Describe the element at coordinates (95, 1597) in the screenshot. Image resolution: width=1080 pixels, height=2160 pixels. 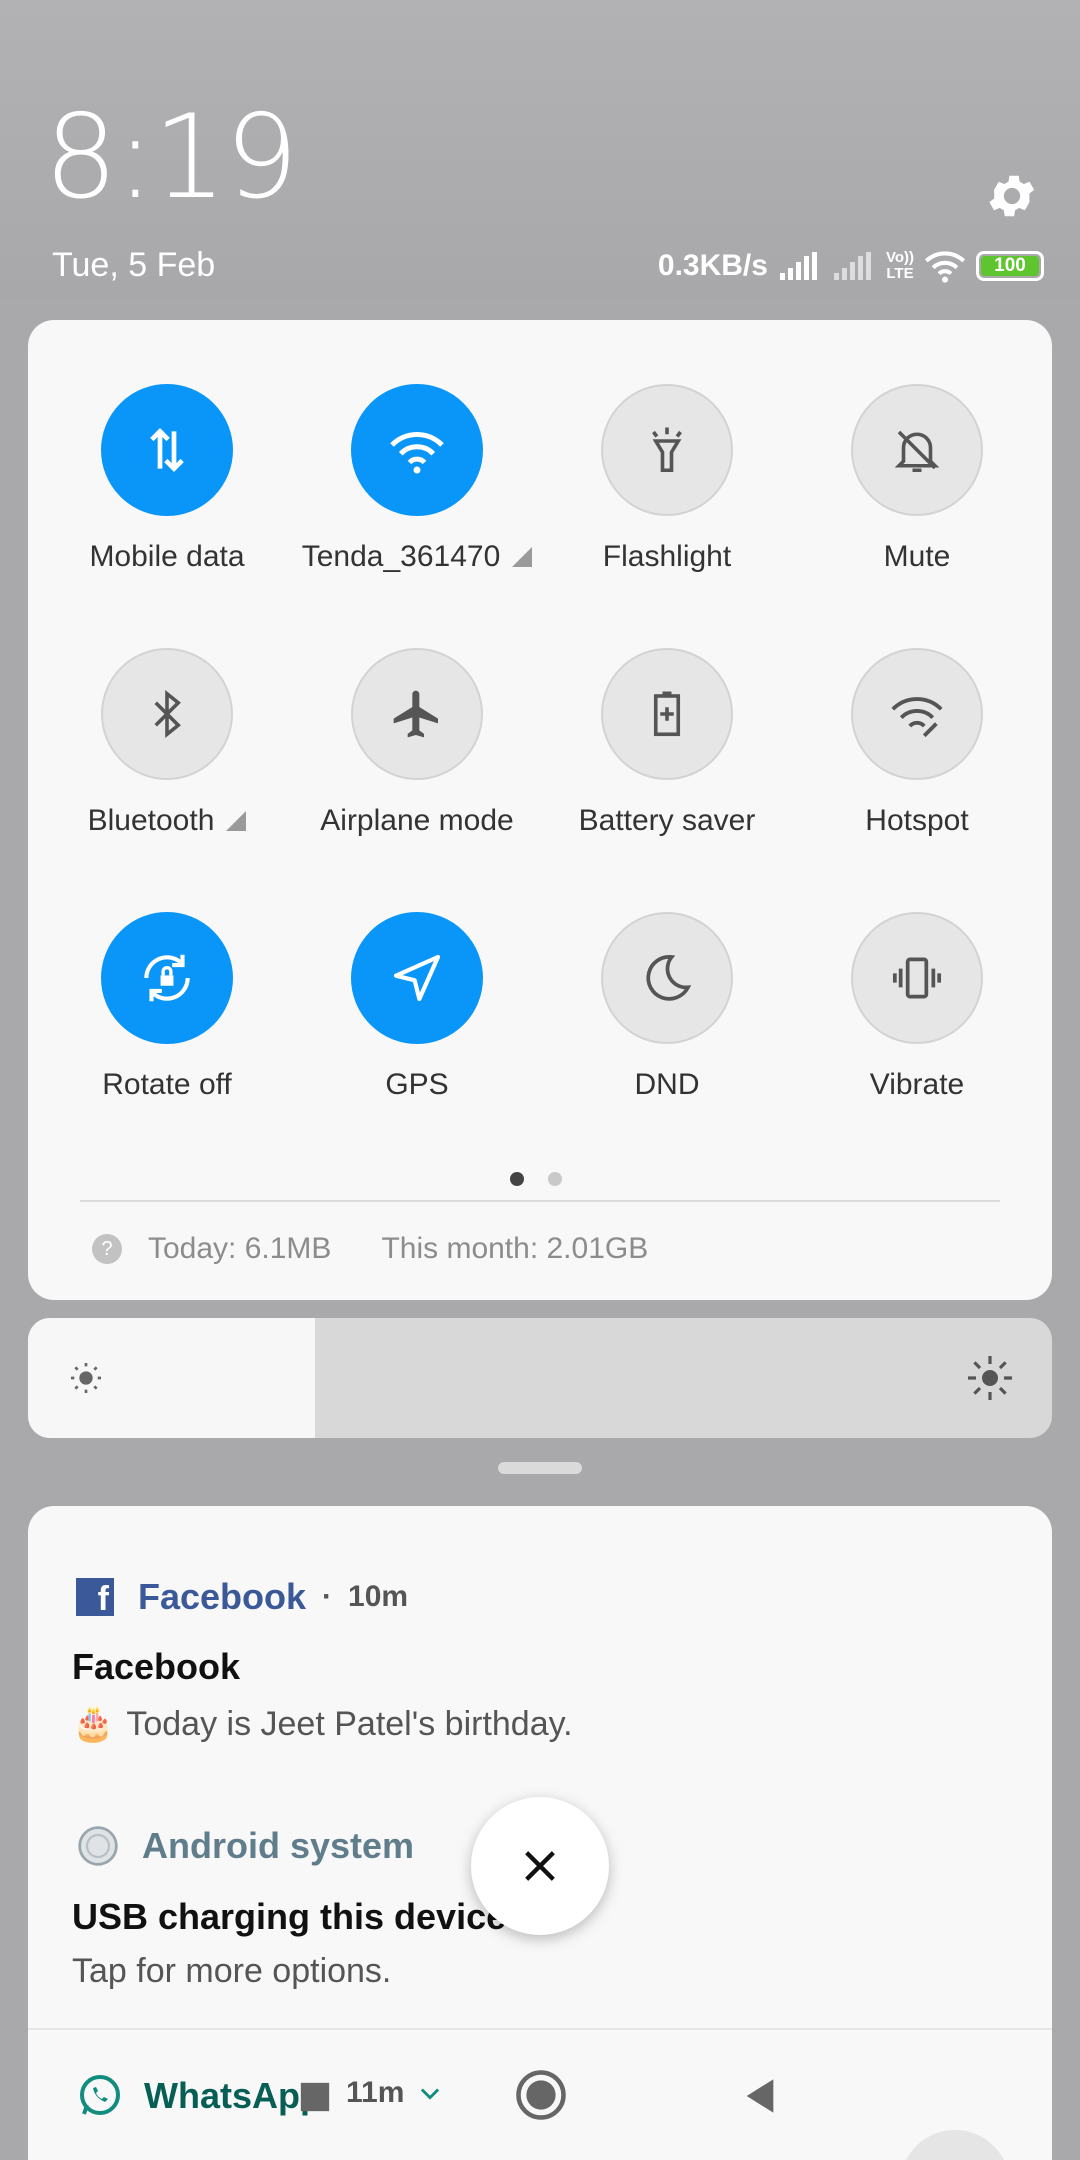
I see `facebook-icon: f` at that location.